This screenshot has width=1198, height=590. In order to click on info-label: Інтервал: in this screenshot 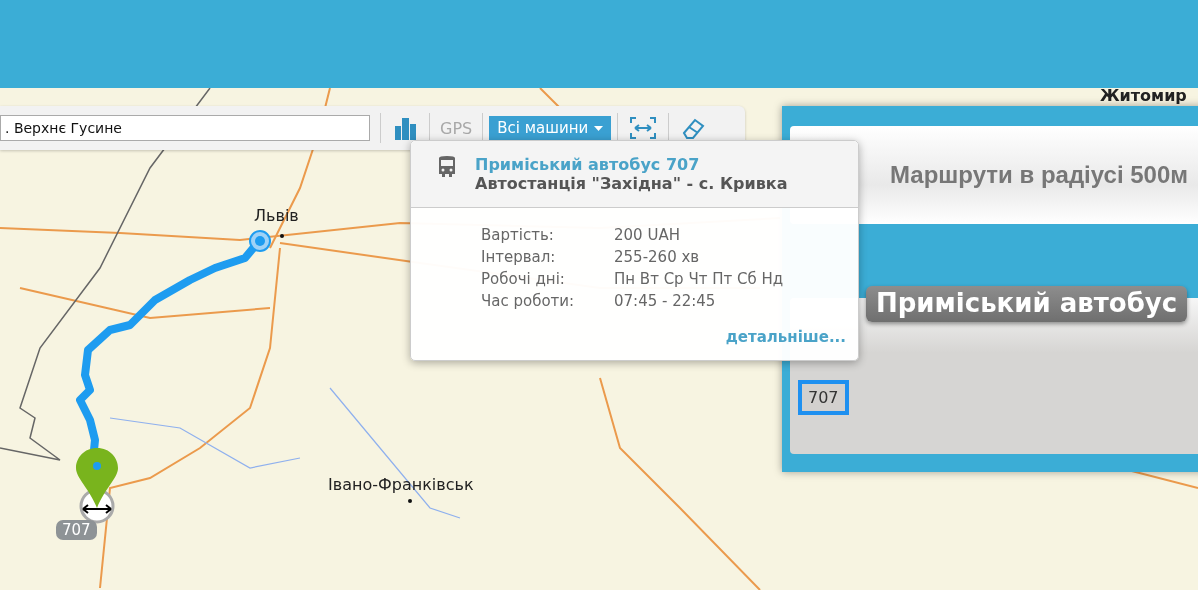, I will do `click(519, 257)`.